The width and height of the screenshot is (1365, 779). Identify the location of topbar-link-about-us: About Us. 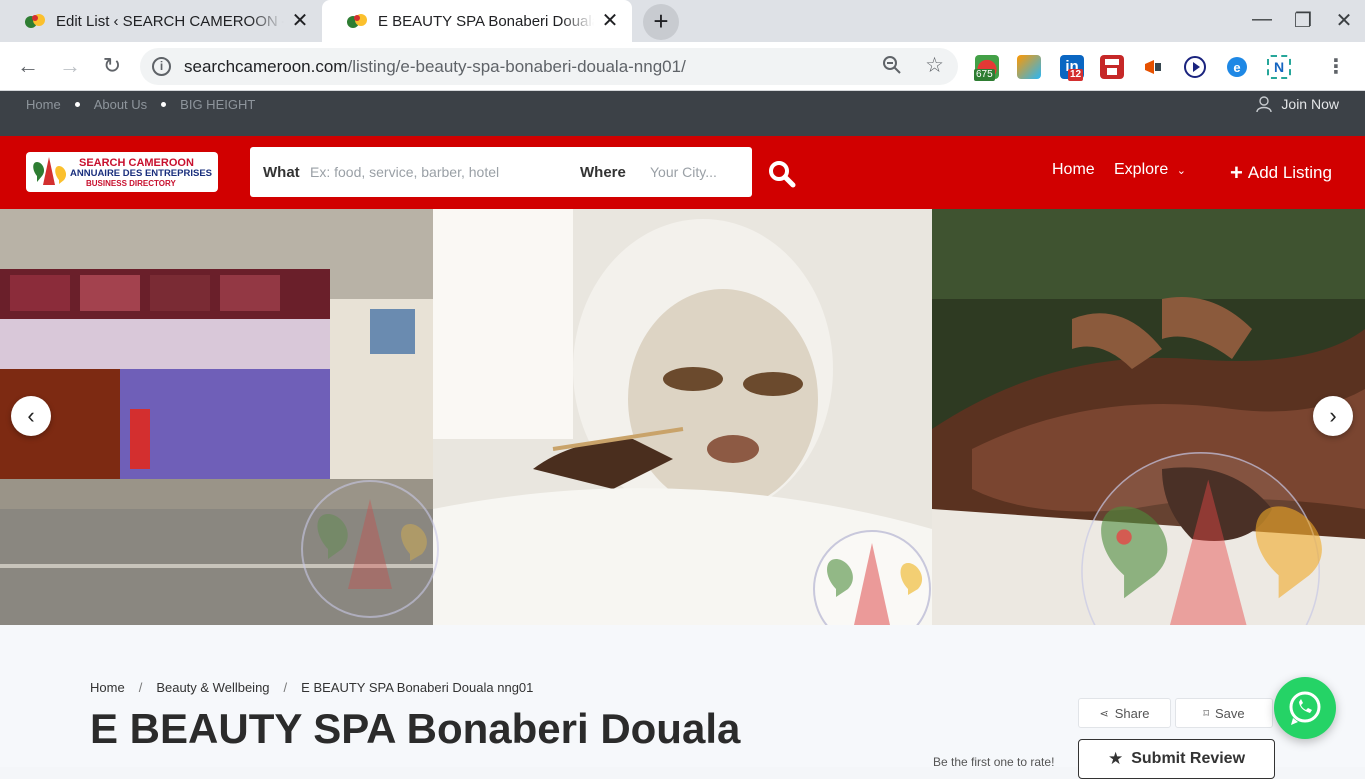
(120, 104).